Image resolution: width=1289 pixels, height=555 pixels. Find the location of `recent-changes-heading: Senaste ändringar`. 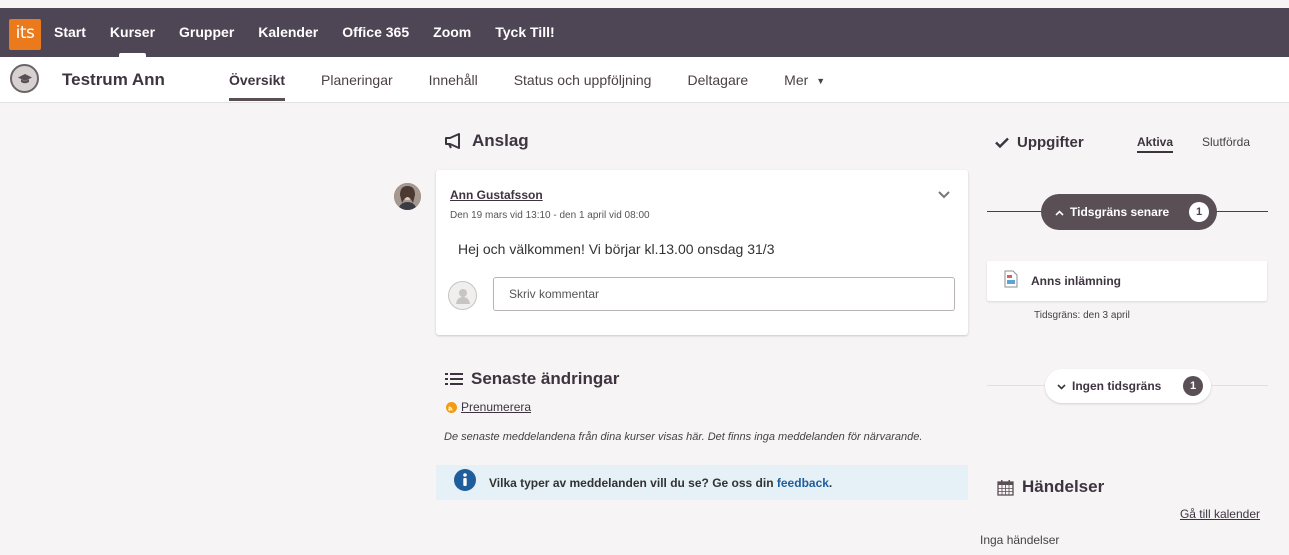

recent-changes-heading: Senaste ändringar is located at coordinates (532, 379).